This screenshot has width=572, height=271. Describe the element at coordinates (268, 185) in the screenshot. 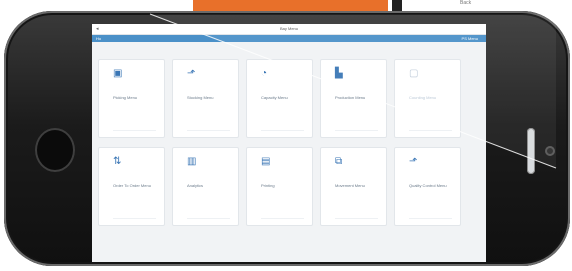

I see `menu-tile-label: Printing` at that location.